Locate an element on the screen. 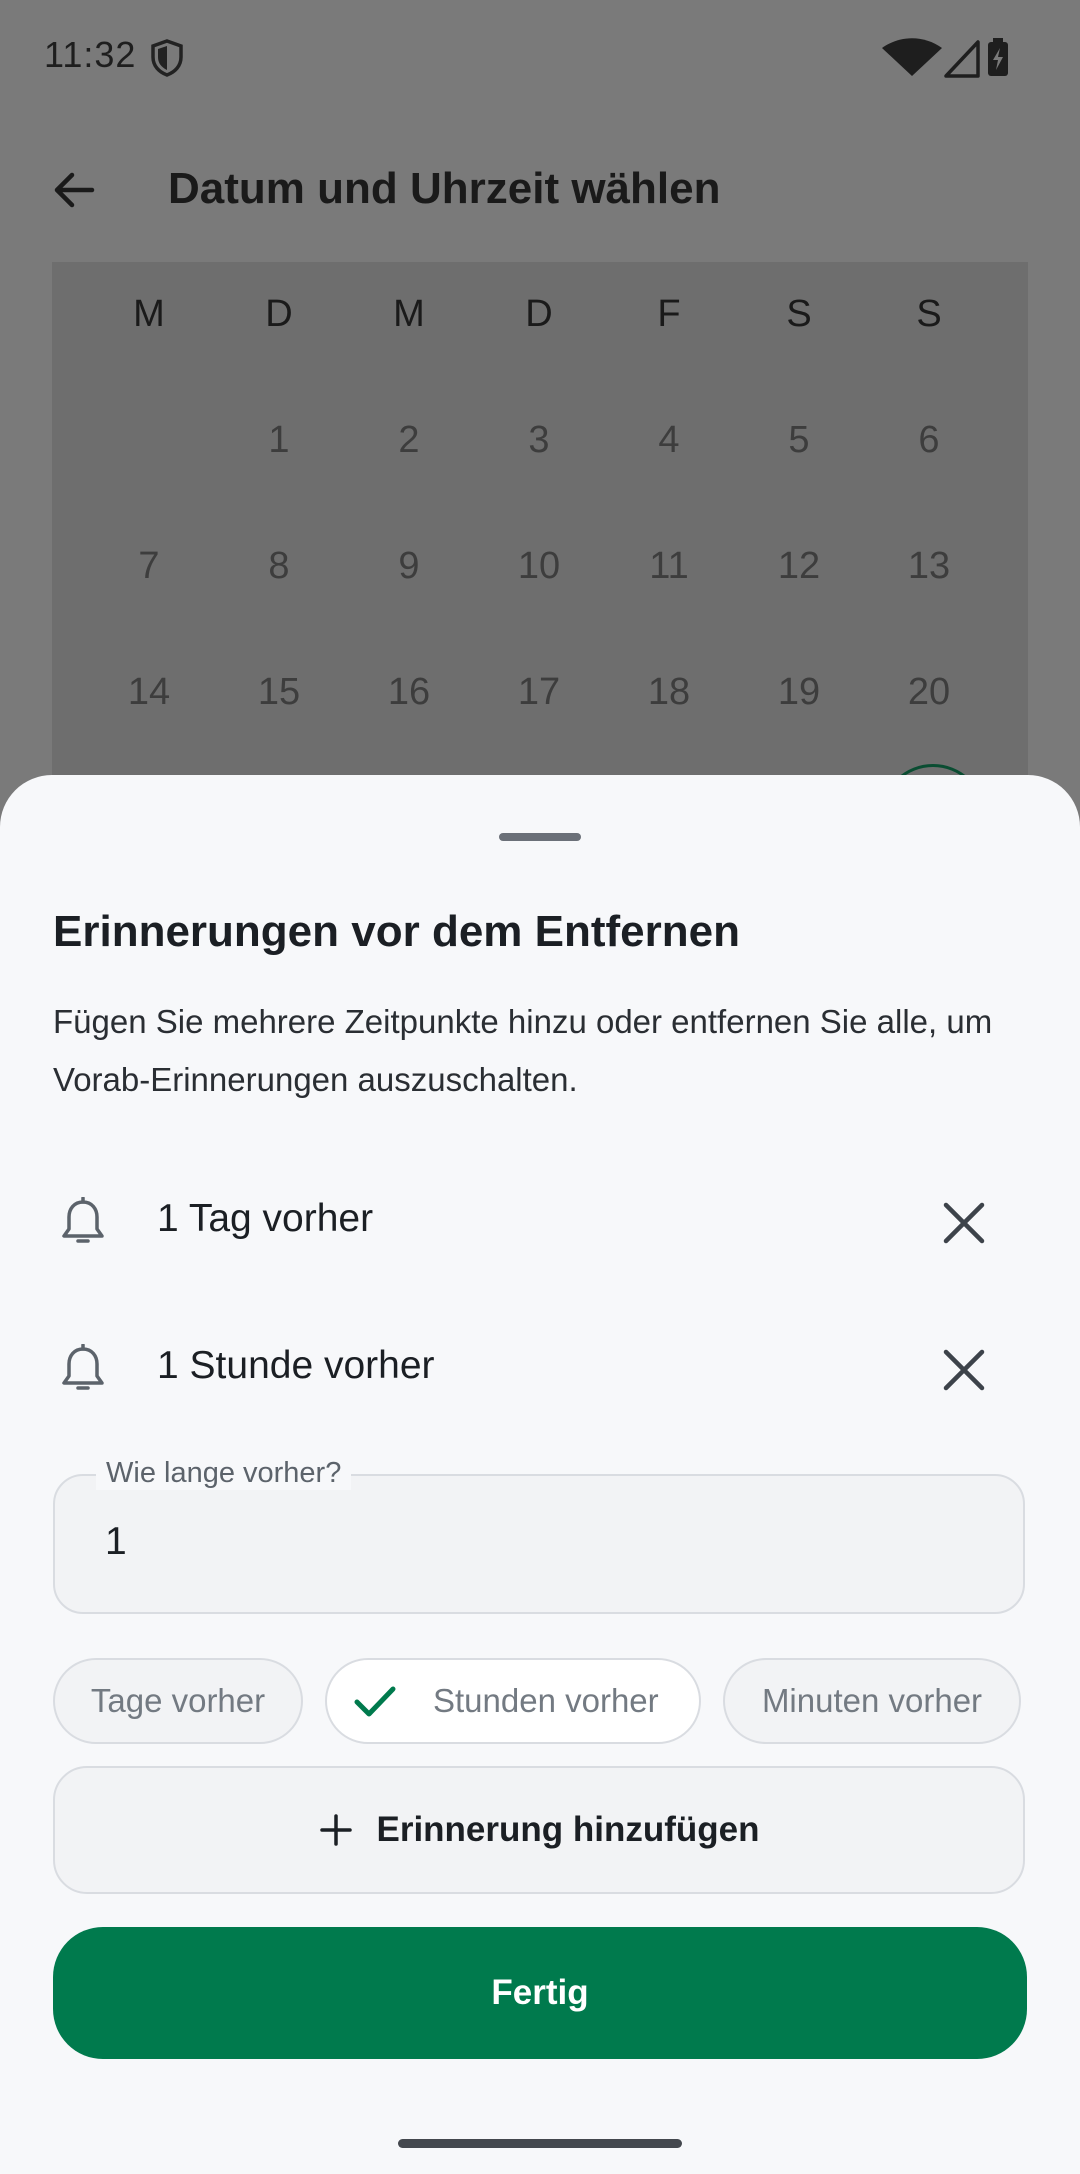 This screenshot has width=1080, height=2174. unit-chip-days: Tage vorher is located at coordinates (178, 1701).